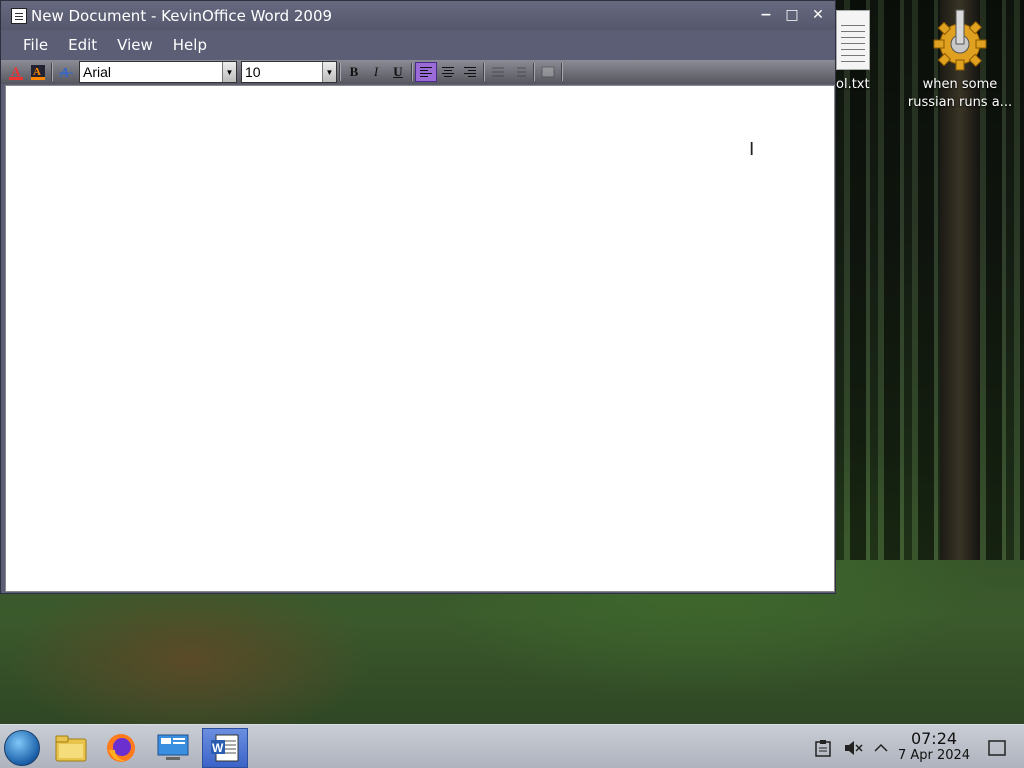 The image size is (1024, 768). Describe the element at coordinates (66, 72) in the screenshot. I see `font-style-icon: A` at that location.